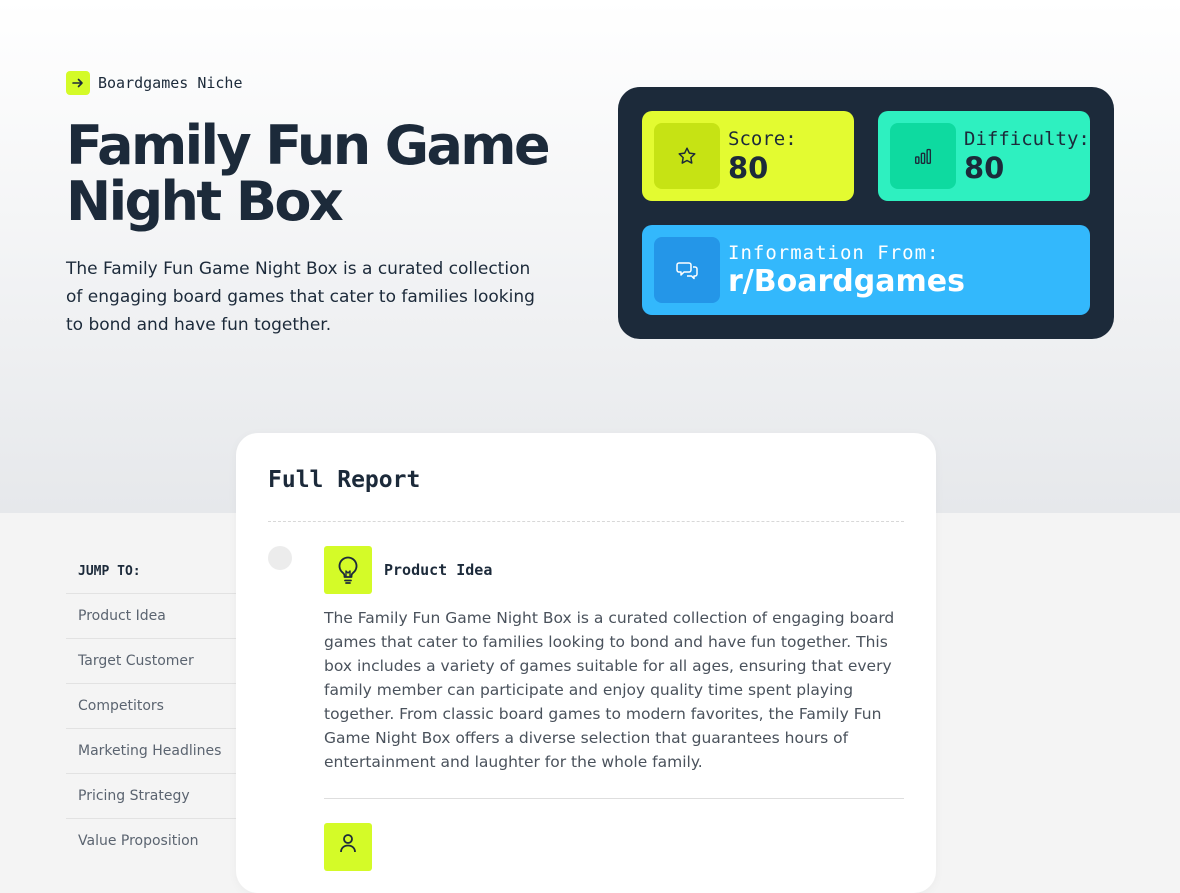 The image size is (1180, 893). I want to click on score-card: Score: 80, so click(748, 156).